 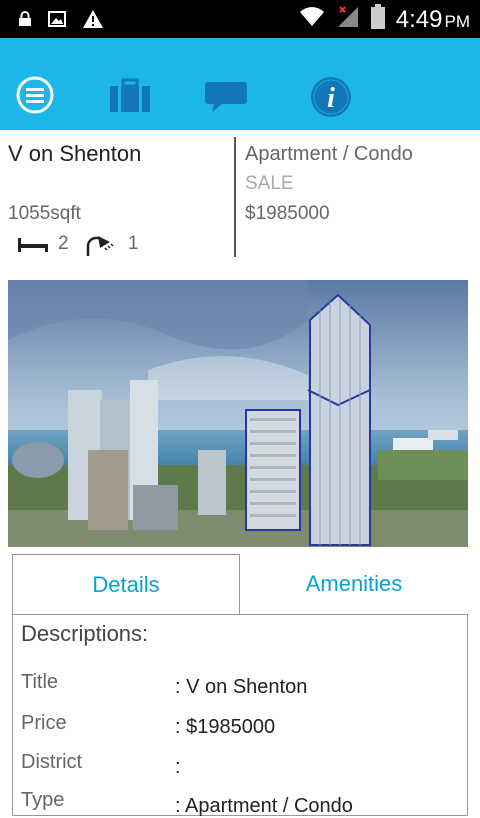 I want to click on lock-icon, so click(x=25, y=21).